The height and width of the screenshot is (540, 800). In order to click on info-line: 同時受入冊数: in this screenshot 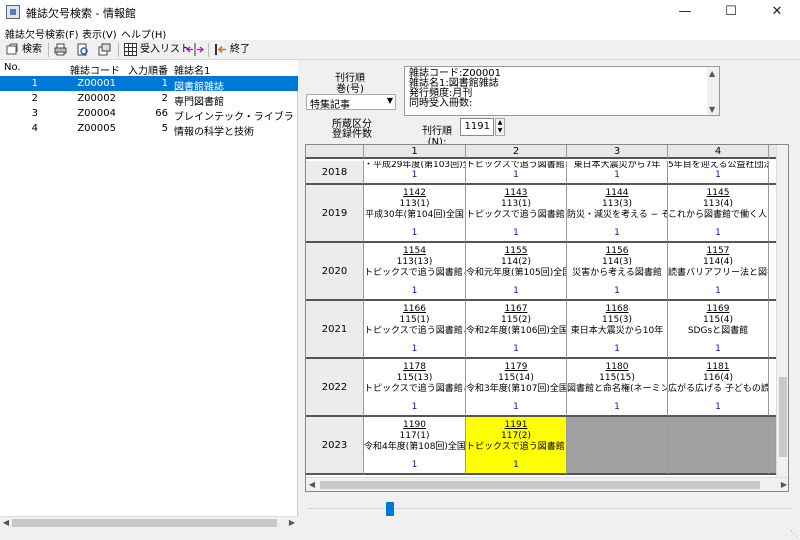, I will do `click(441, 103)`.